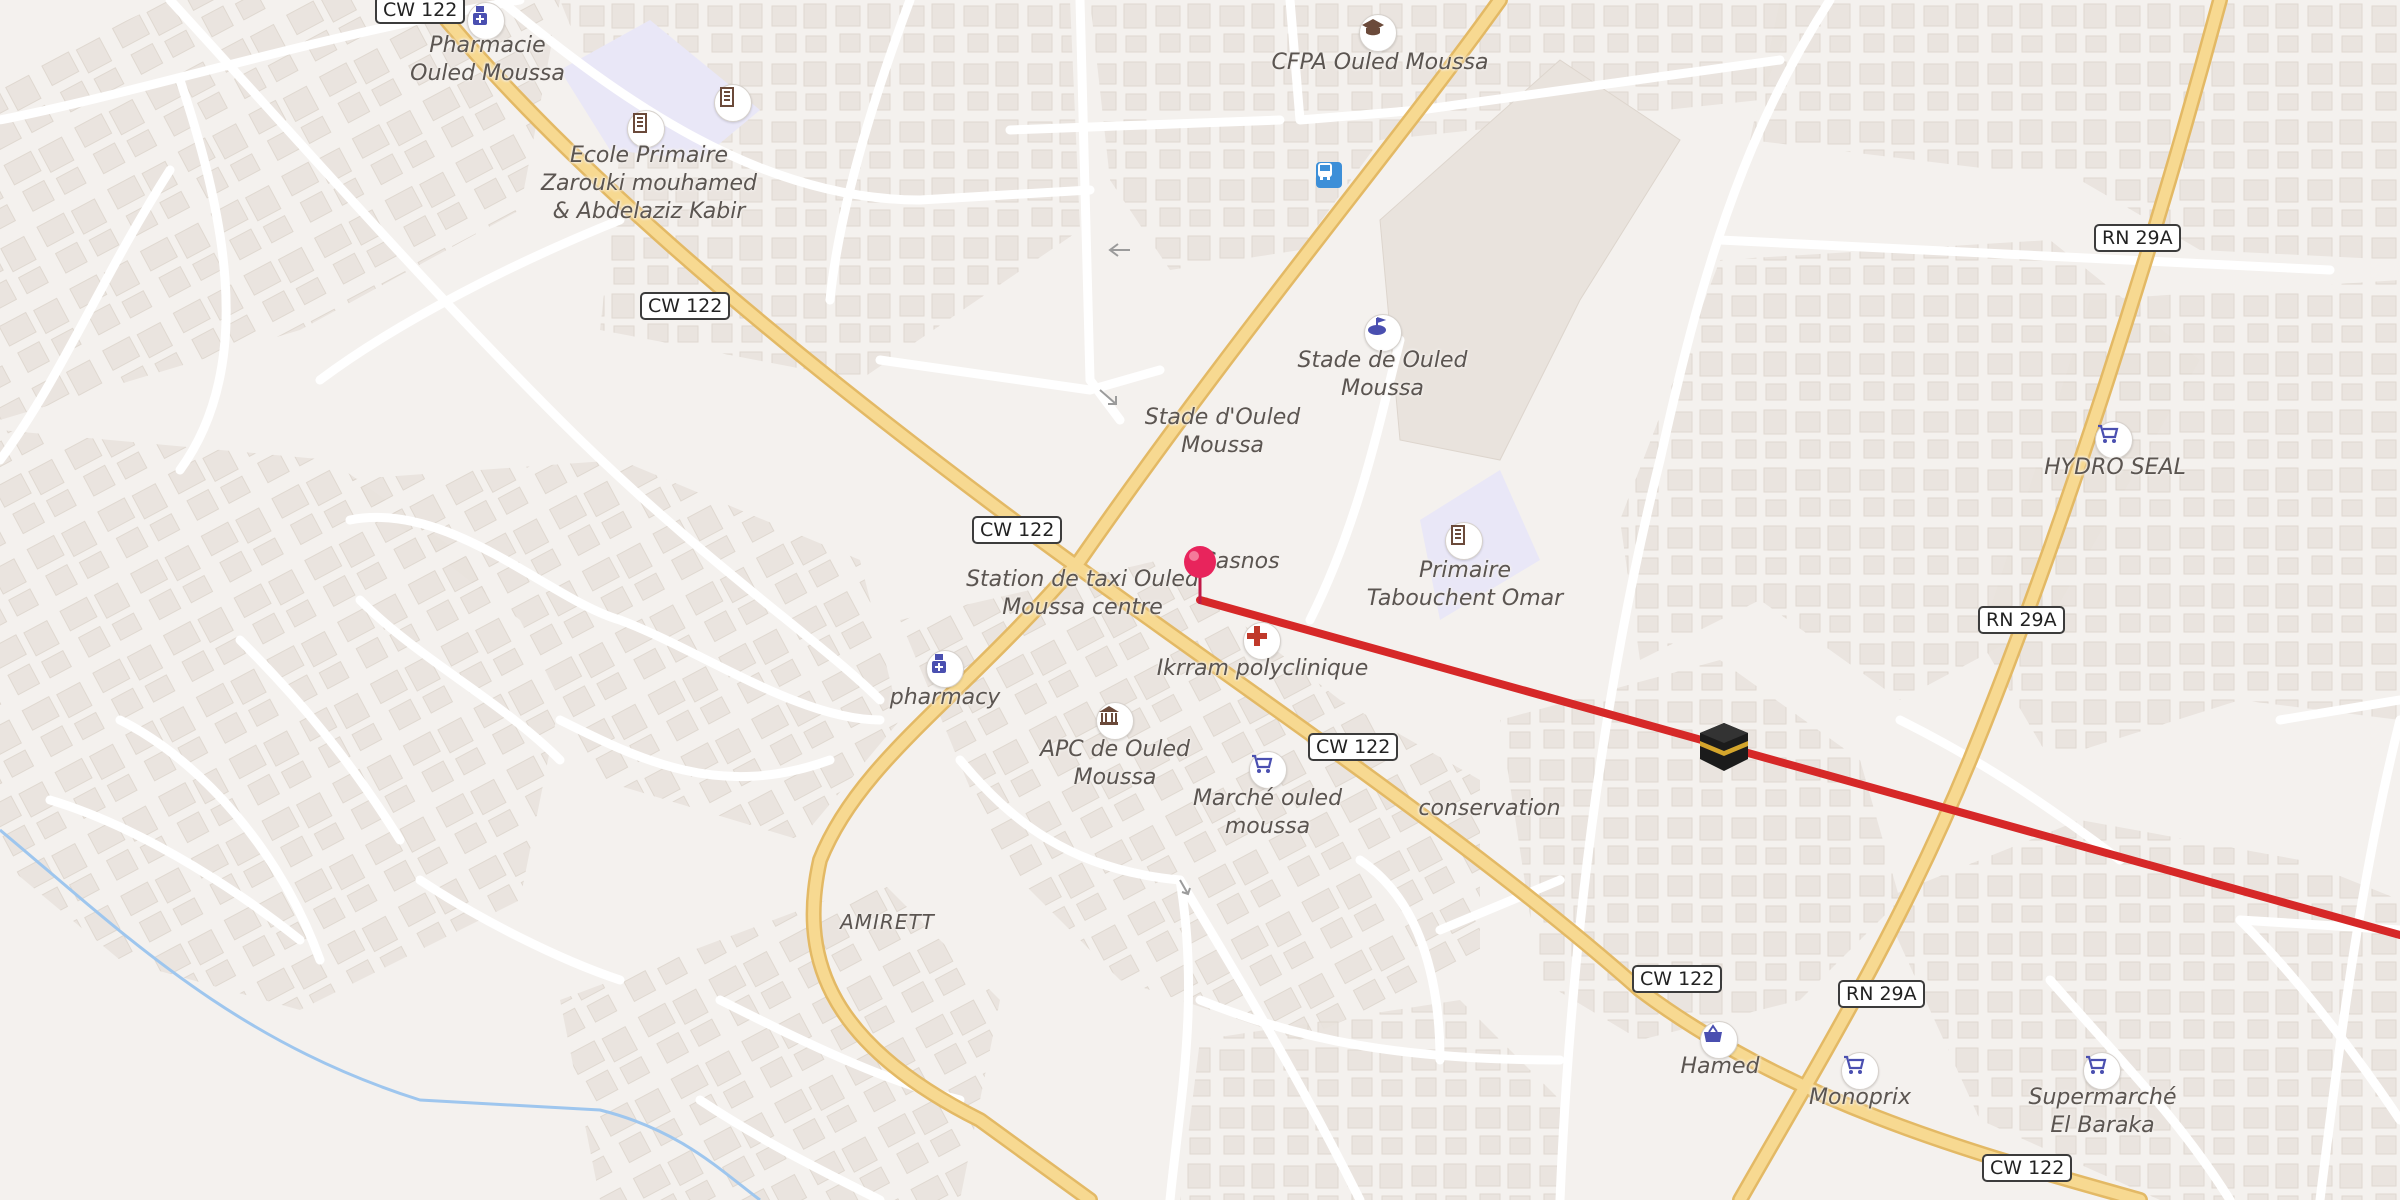 This screenshot has height=1200, width=2400. Describe the element at coordinates (2102, 1111) in the screenshot. I see `place-label-supermarche-el-baraka: Supermarché El Baraka` at that location.